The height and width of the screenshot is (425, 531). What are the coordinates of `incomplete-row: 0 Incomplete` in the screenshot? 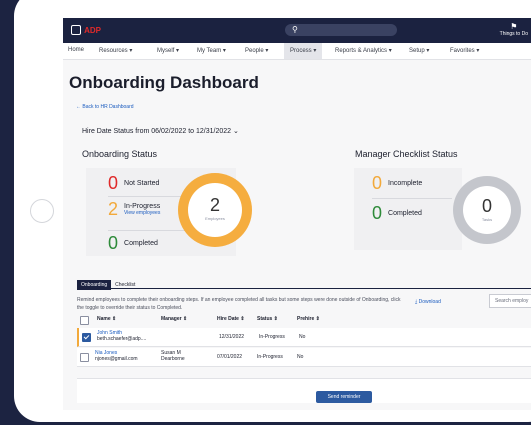 It's located at (397, 183).